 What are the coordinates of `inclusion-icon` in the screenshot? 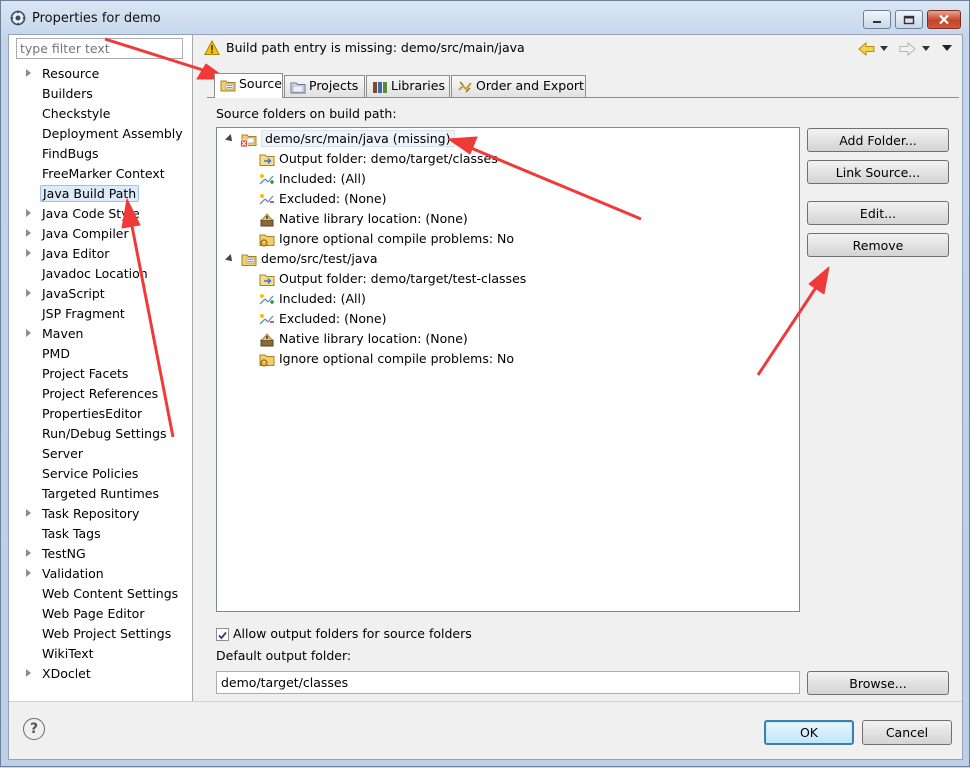 It's located at (267, 299).